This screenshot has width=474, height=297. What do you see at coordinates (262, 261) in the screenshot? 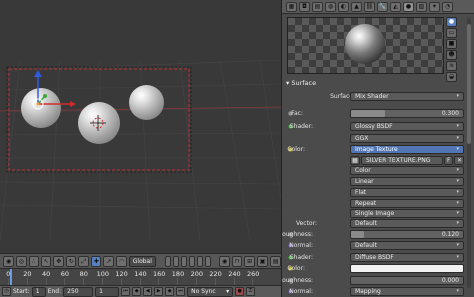
I see `render-preview-icon: ▣` at bounding box center [262, 261].